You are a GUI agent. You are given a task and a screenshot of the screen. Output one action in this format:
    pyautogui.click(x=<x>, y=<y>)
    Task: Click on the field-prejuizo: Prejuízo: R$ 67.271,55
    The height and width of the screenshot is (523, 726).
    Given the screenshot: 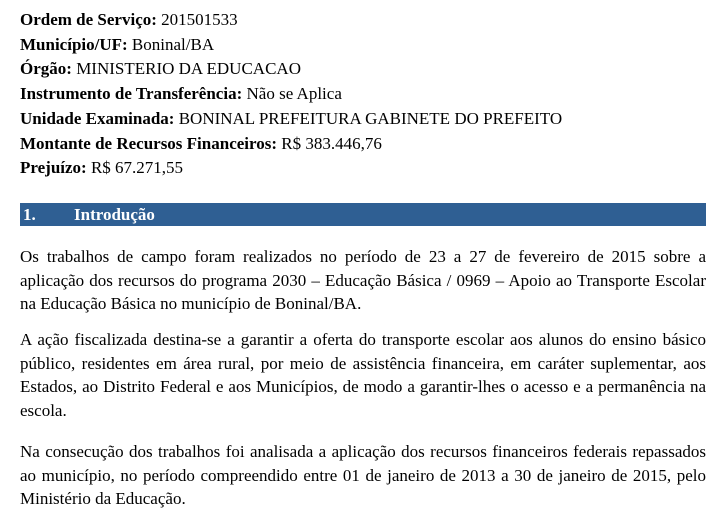 What is the action you would take?
    pyautogui.click(x=365, y=168)
    